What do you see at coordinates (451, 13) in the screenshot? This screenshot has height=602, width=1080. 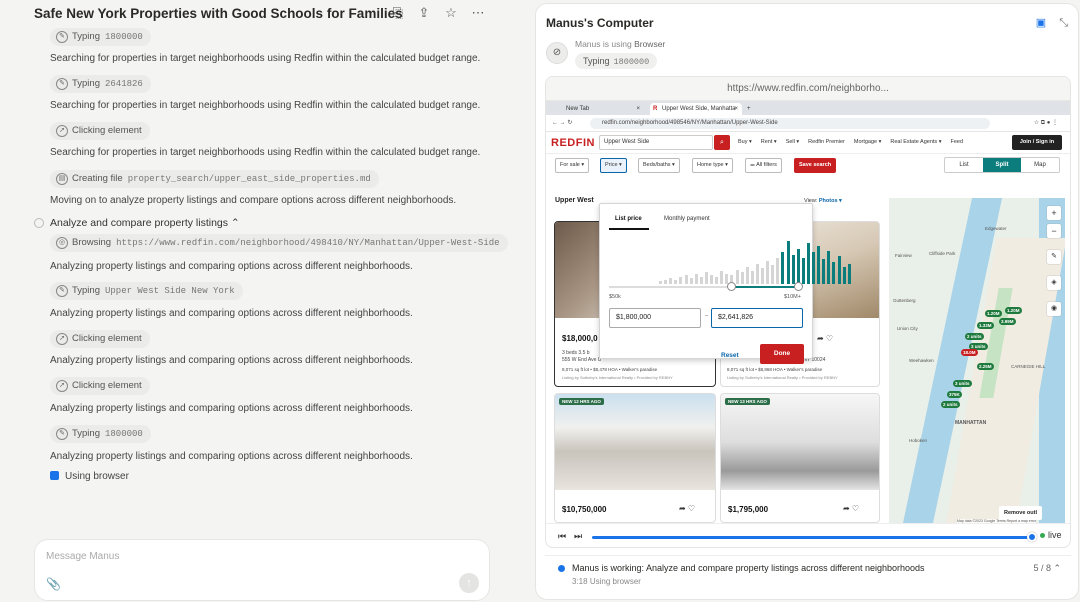 I see `star-icon: ☆` at bounding box center [451, 13].